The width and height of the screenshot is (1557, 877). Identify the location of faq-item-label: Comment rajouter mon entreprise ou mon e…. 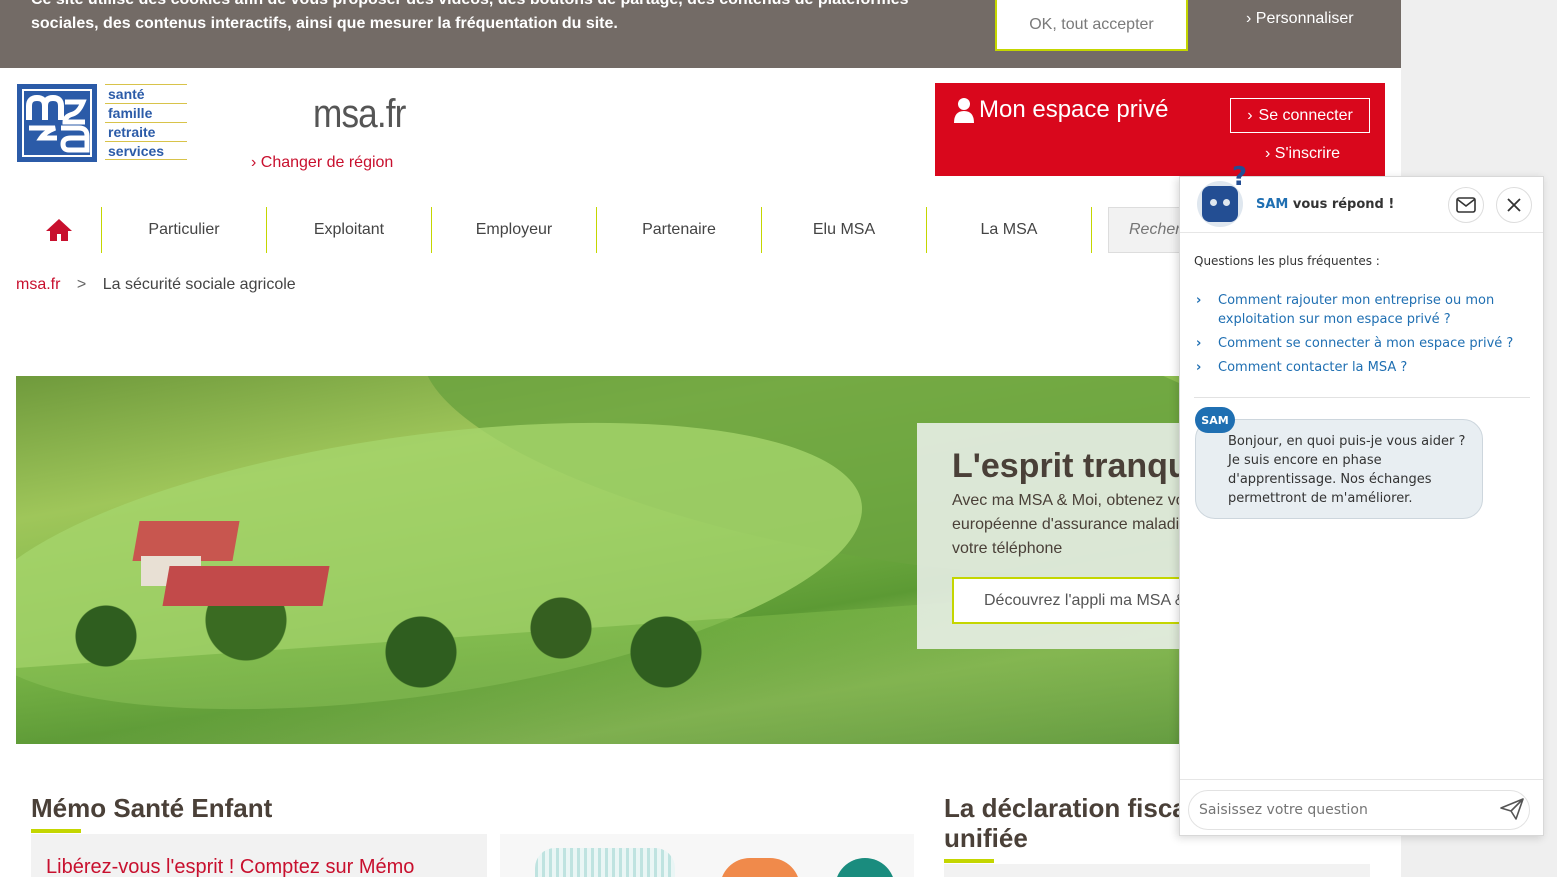
(1356, 310).